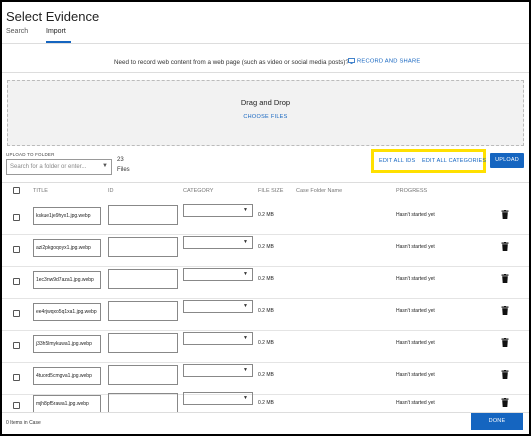  I want to click on column-header-title: TITLE, so click(40, 191).